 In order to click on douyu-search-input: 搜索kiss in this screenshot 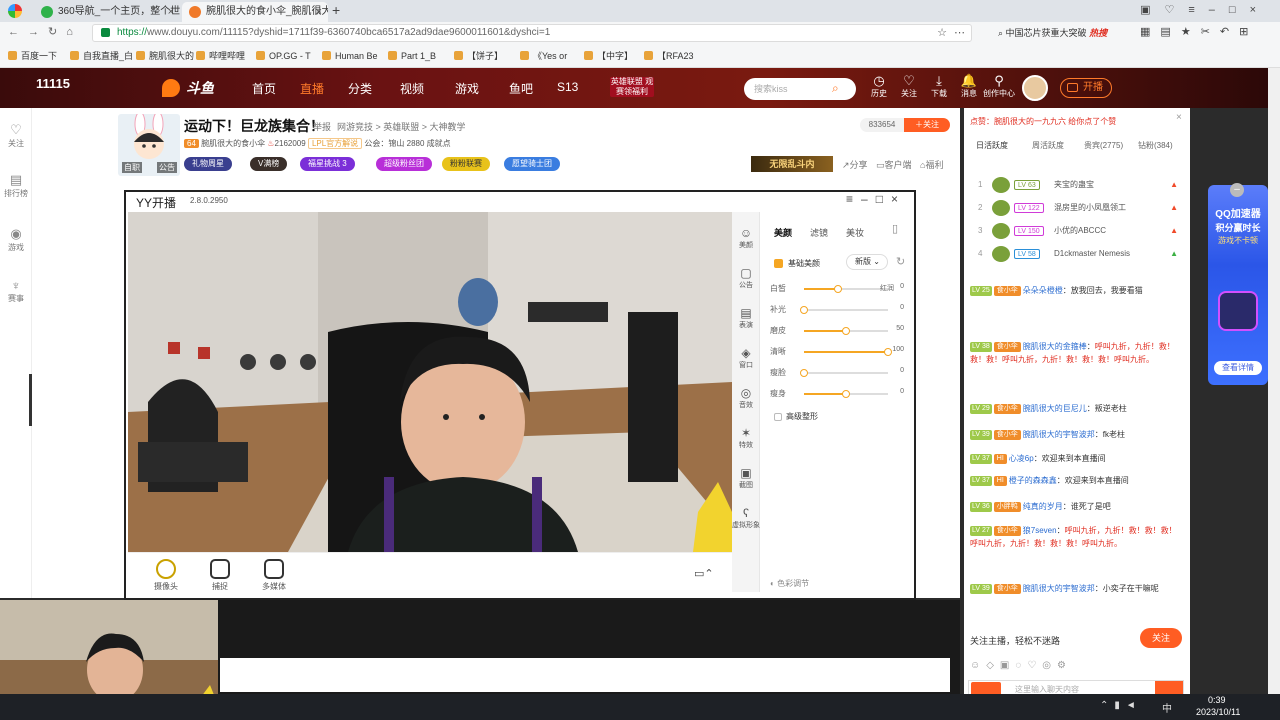, I will do `click(800, 89)`.